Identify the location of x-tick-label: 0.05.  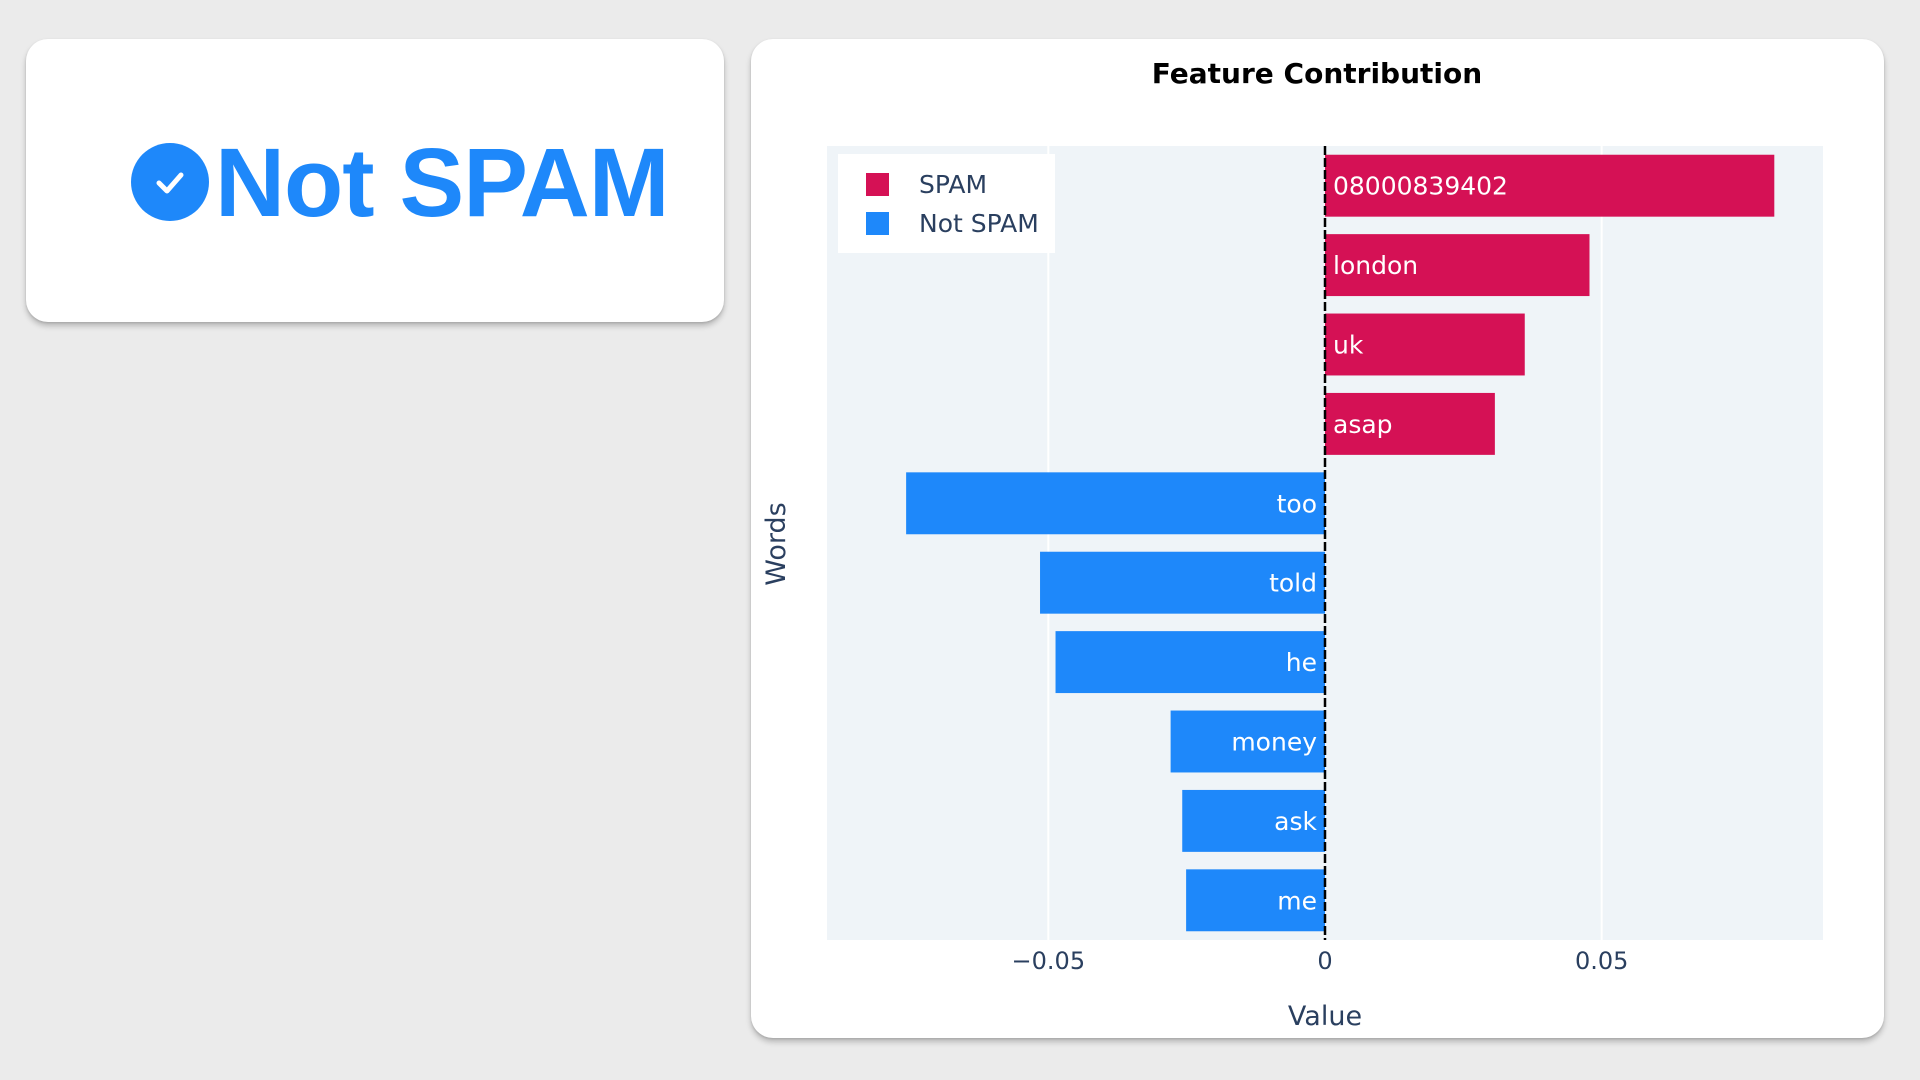
(1601, 961).